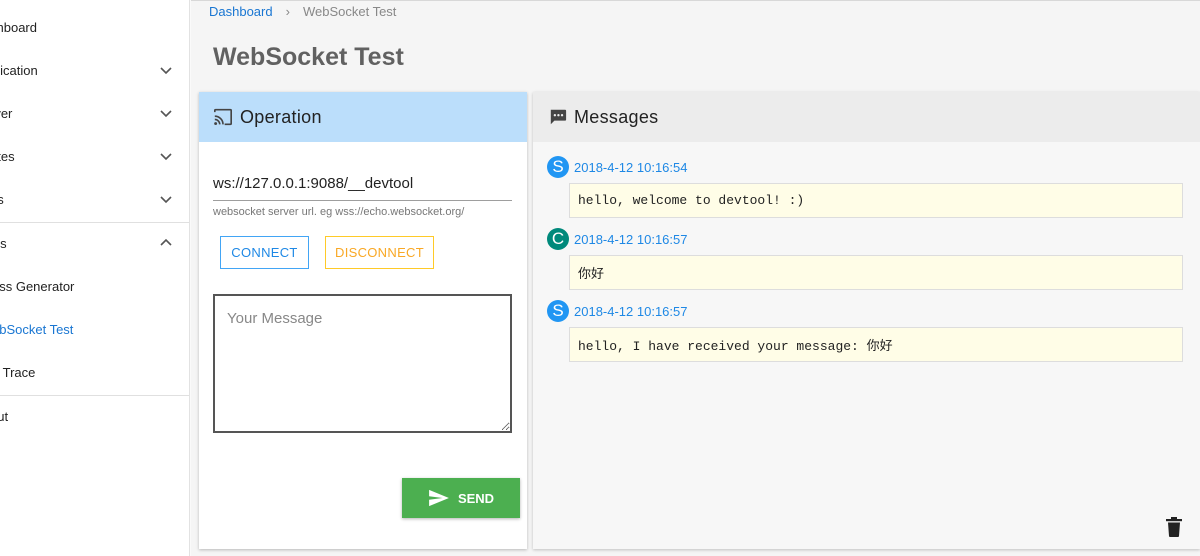 The width and height of the screenshot is (1200, 556). I want to click on send-button: SEND, so click(461, 498).